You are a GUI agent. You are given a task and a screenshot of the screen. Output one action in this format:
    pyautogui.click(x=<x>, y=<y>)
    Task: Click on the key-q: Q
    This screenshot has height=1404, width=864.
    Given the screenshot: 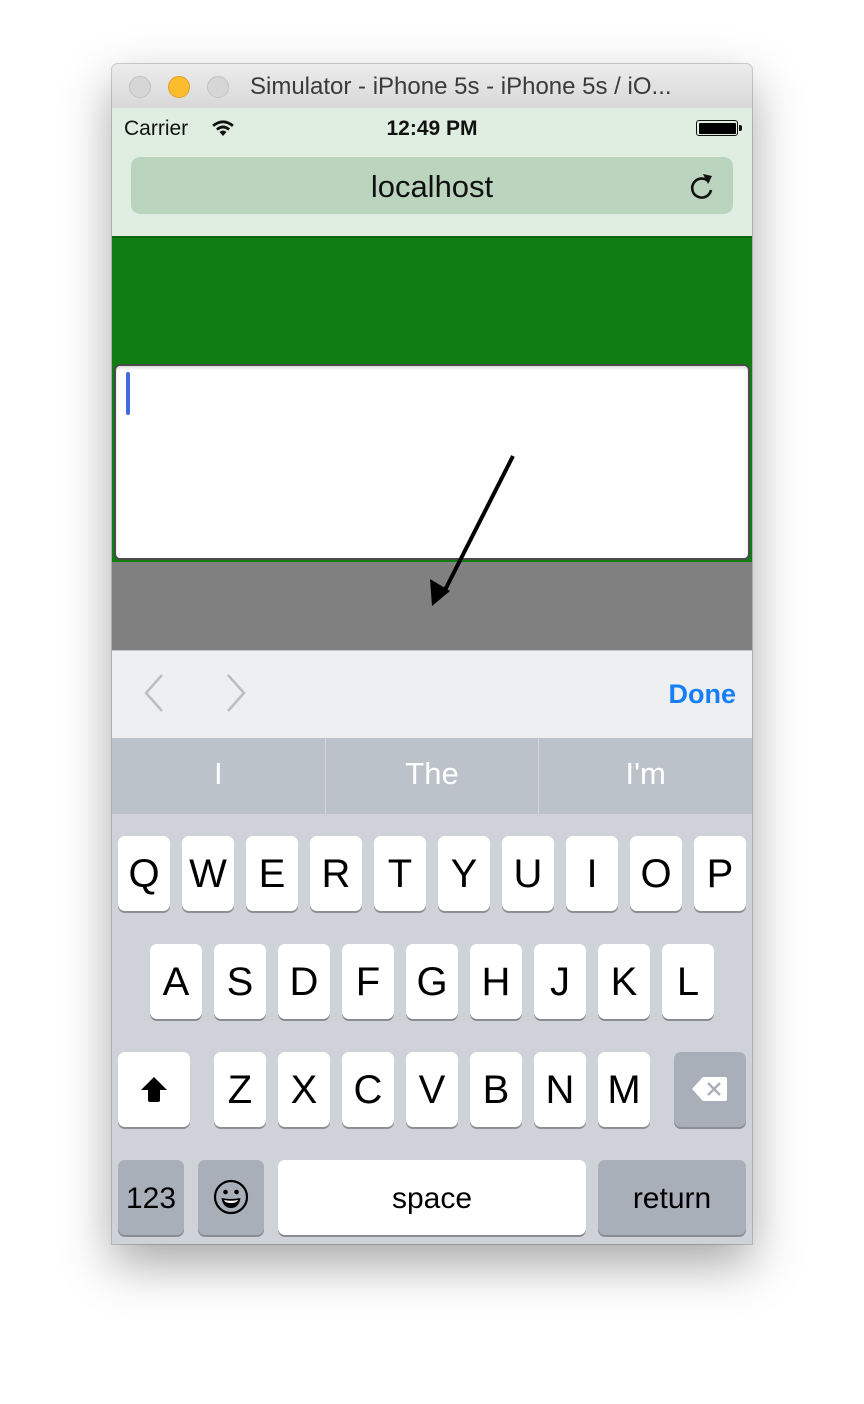 What is the action you would take?
    pyautogui.click(x=144, y=873)
    